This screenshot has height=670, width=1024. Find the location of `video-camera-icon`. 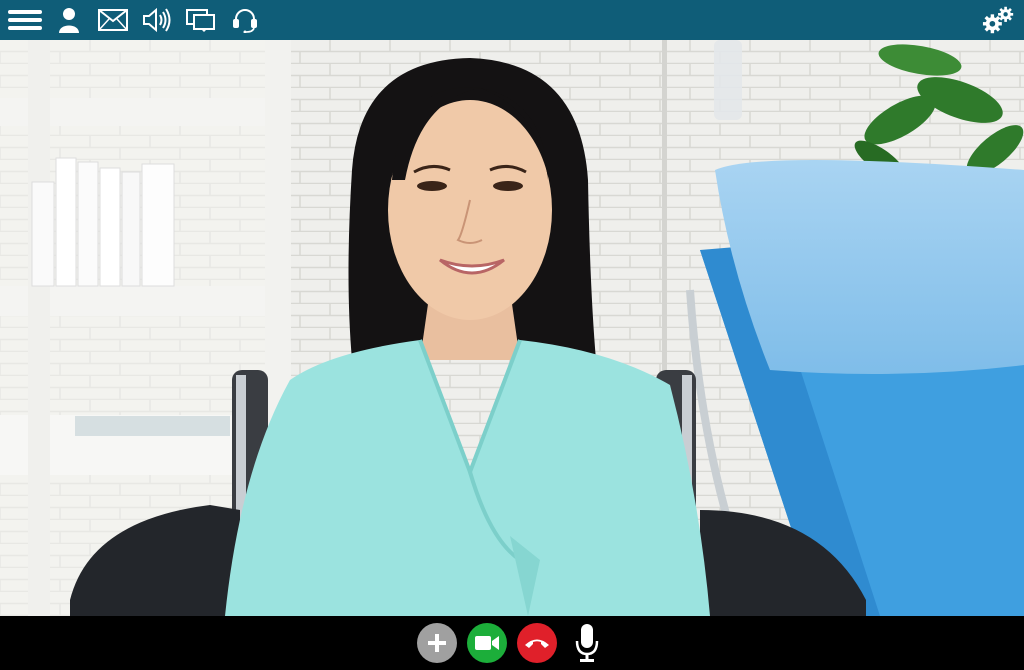

video-camera-icon is located at coordinates (487, 643).